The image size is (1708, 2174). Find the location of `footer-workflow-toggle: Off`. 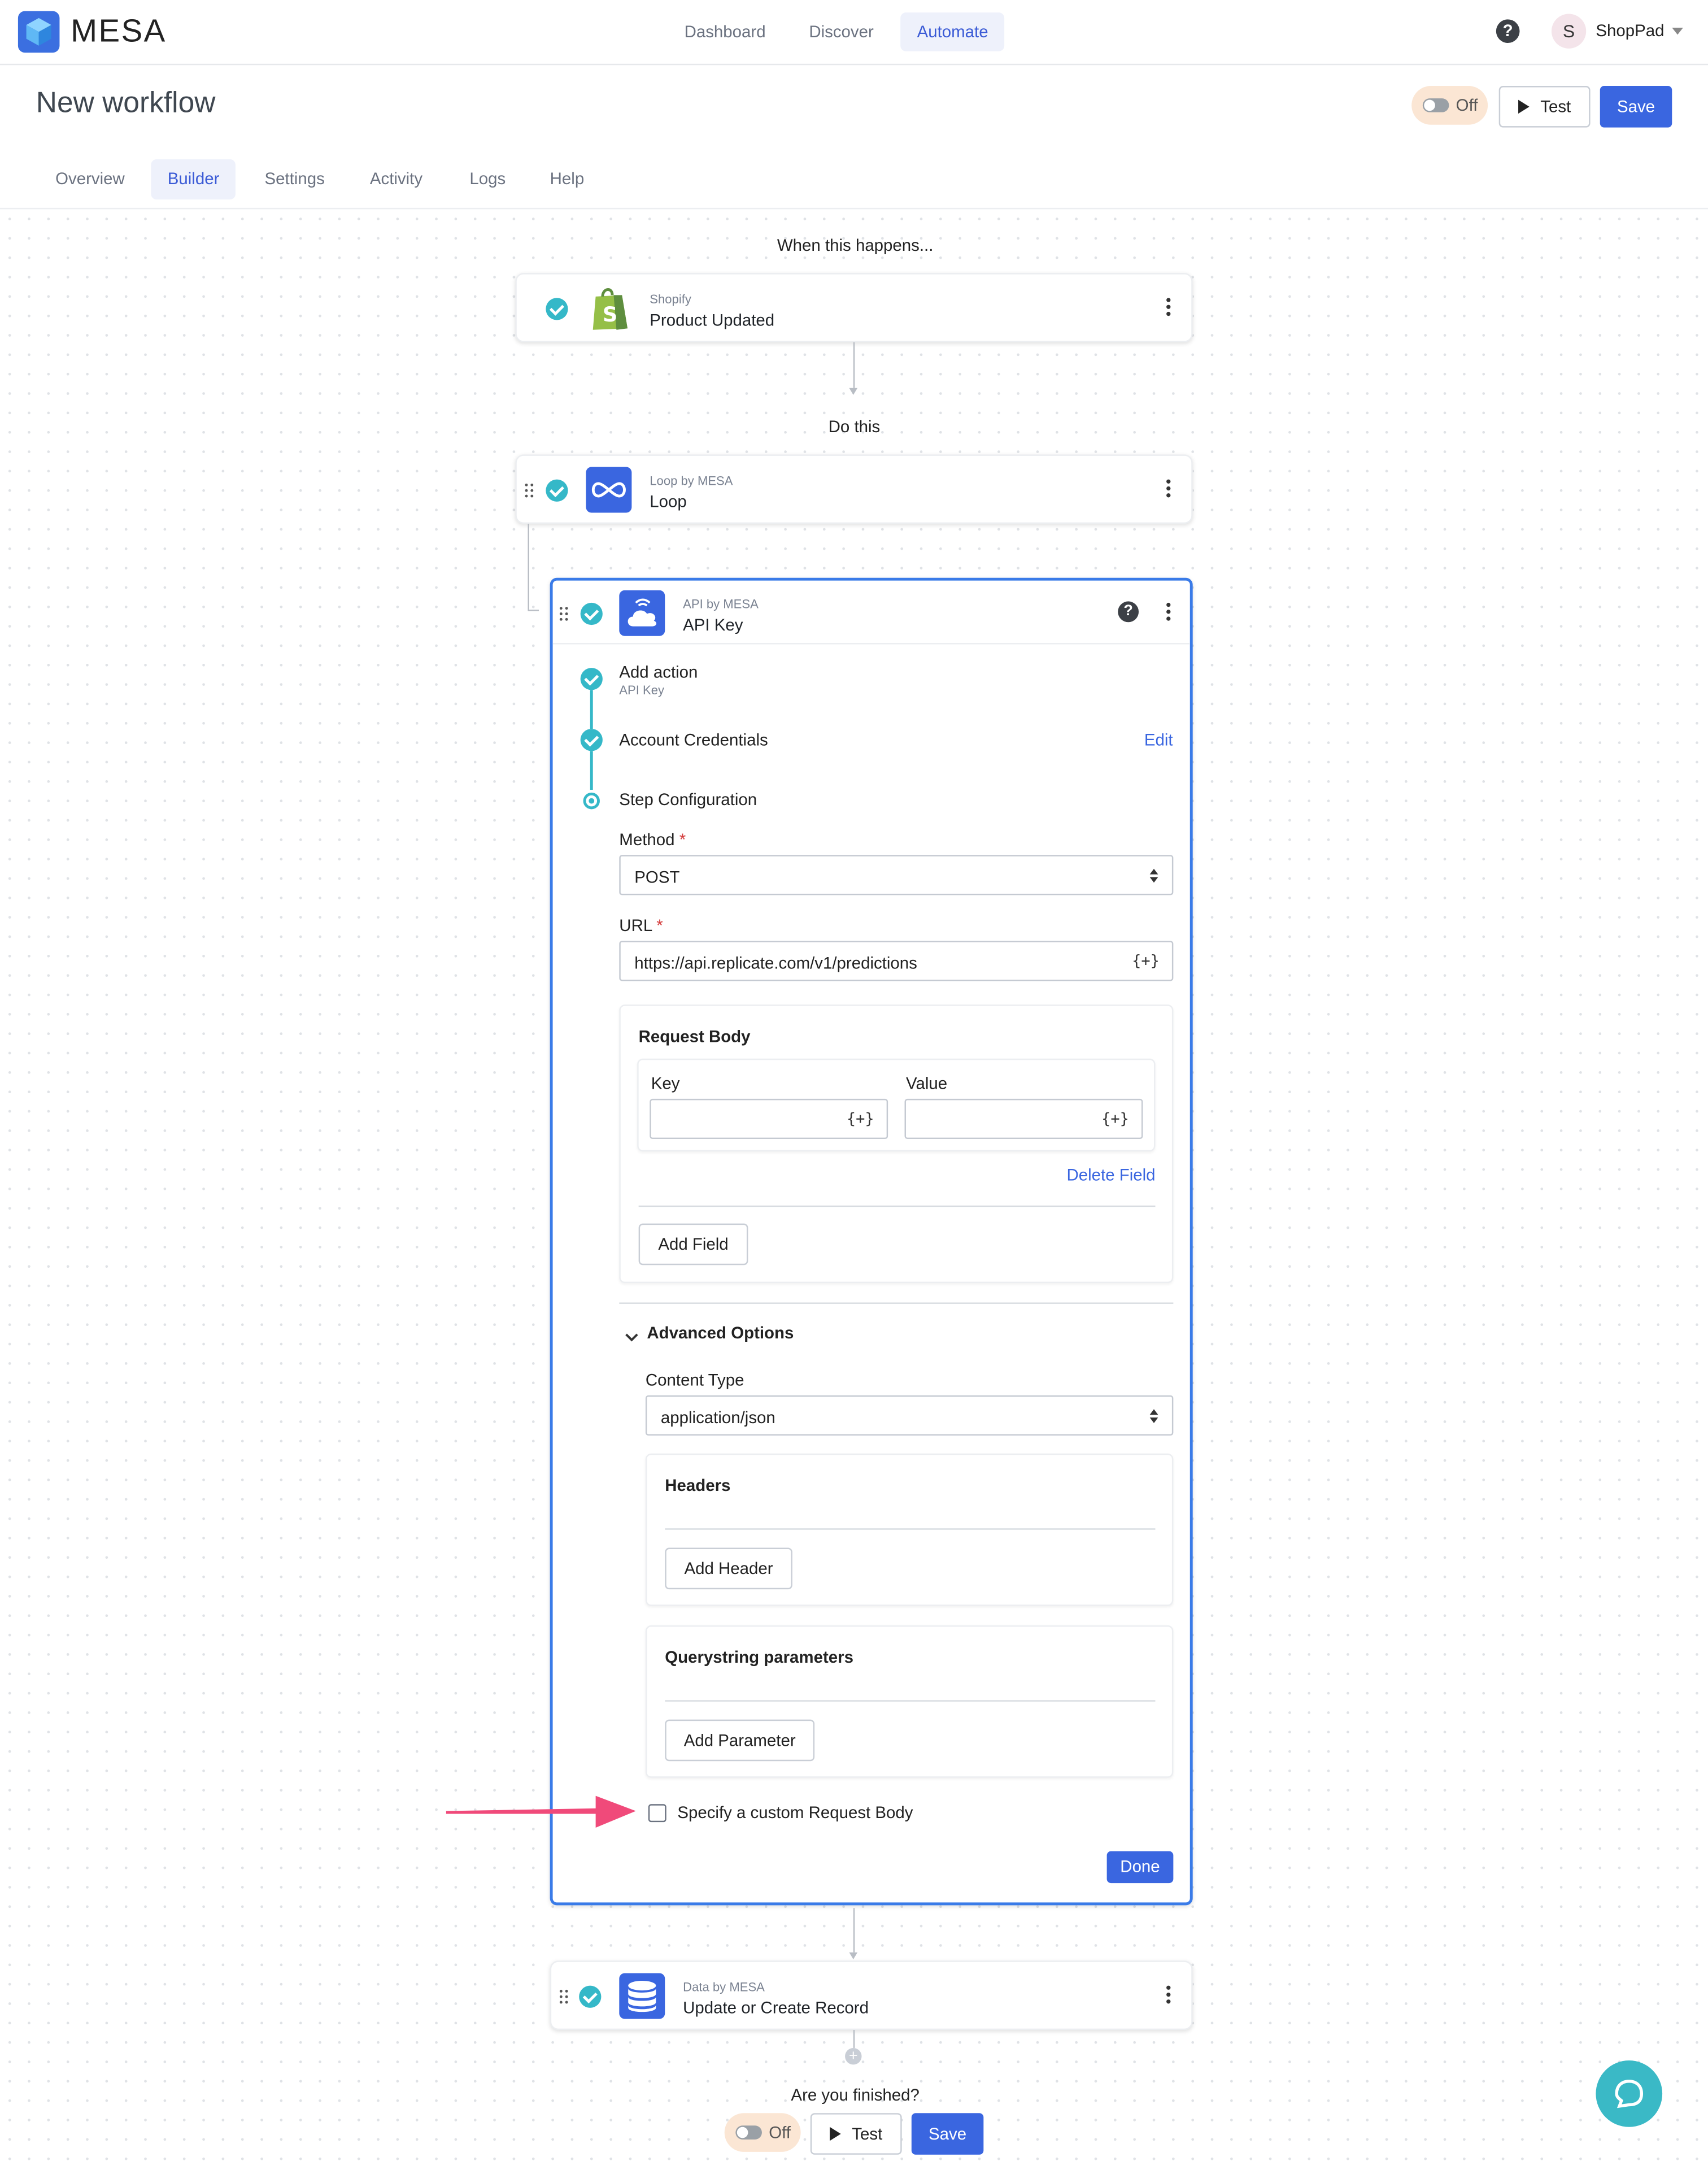

footer-workflow-toggle: Off is located at coordinates (762, 2132).